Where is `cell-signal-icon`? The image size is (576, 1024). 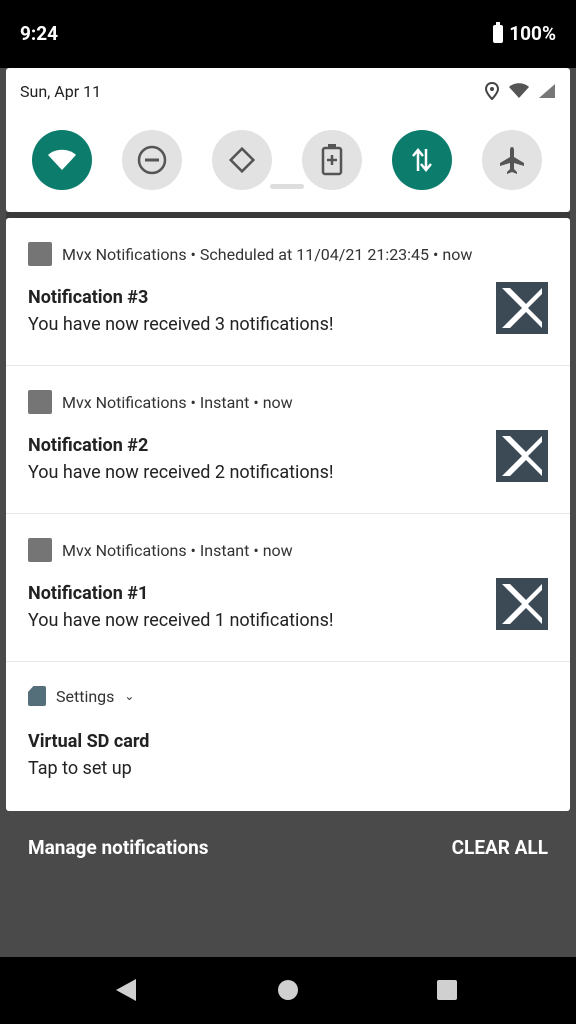 cell-signal-icon is located at coordinates (547, 91).